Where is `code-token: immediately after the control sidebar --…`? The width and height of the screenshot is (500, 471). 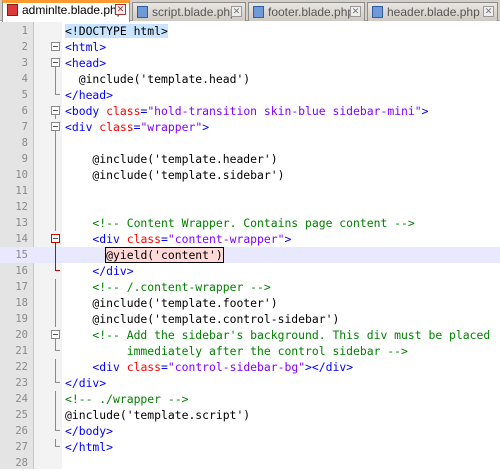
code-token: immediately after the control sidebar --… is located at coordinates (236, 351).